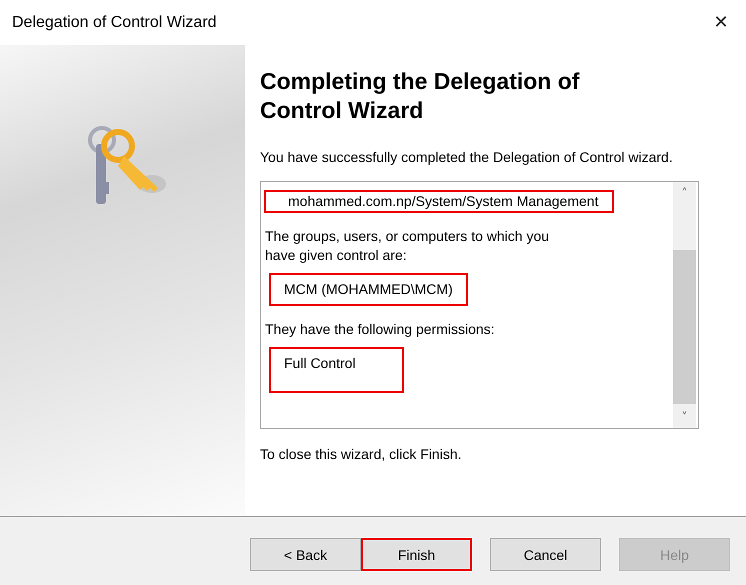 Image resolution: width=746 pixels, height=585 pixels. Describe the element at coordinates (114, 23) in the screenshot. I see `window-title: Delegation of Control Wizard` at that location.